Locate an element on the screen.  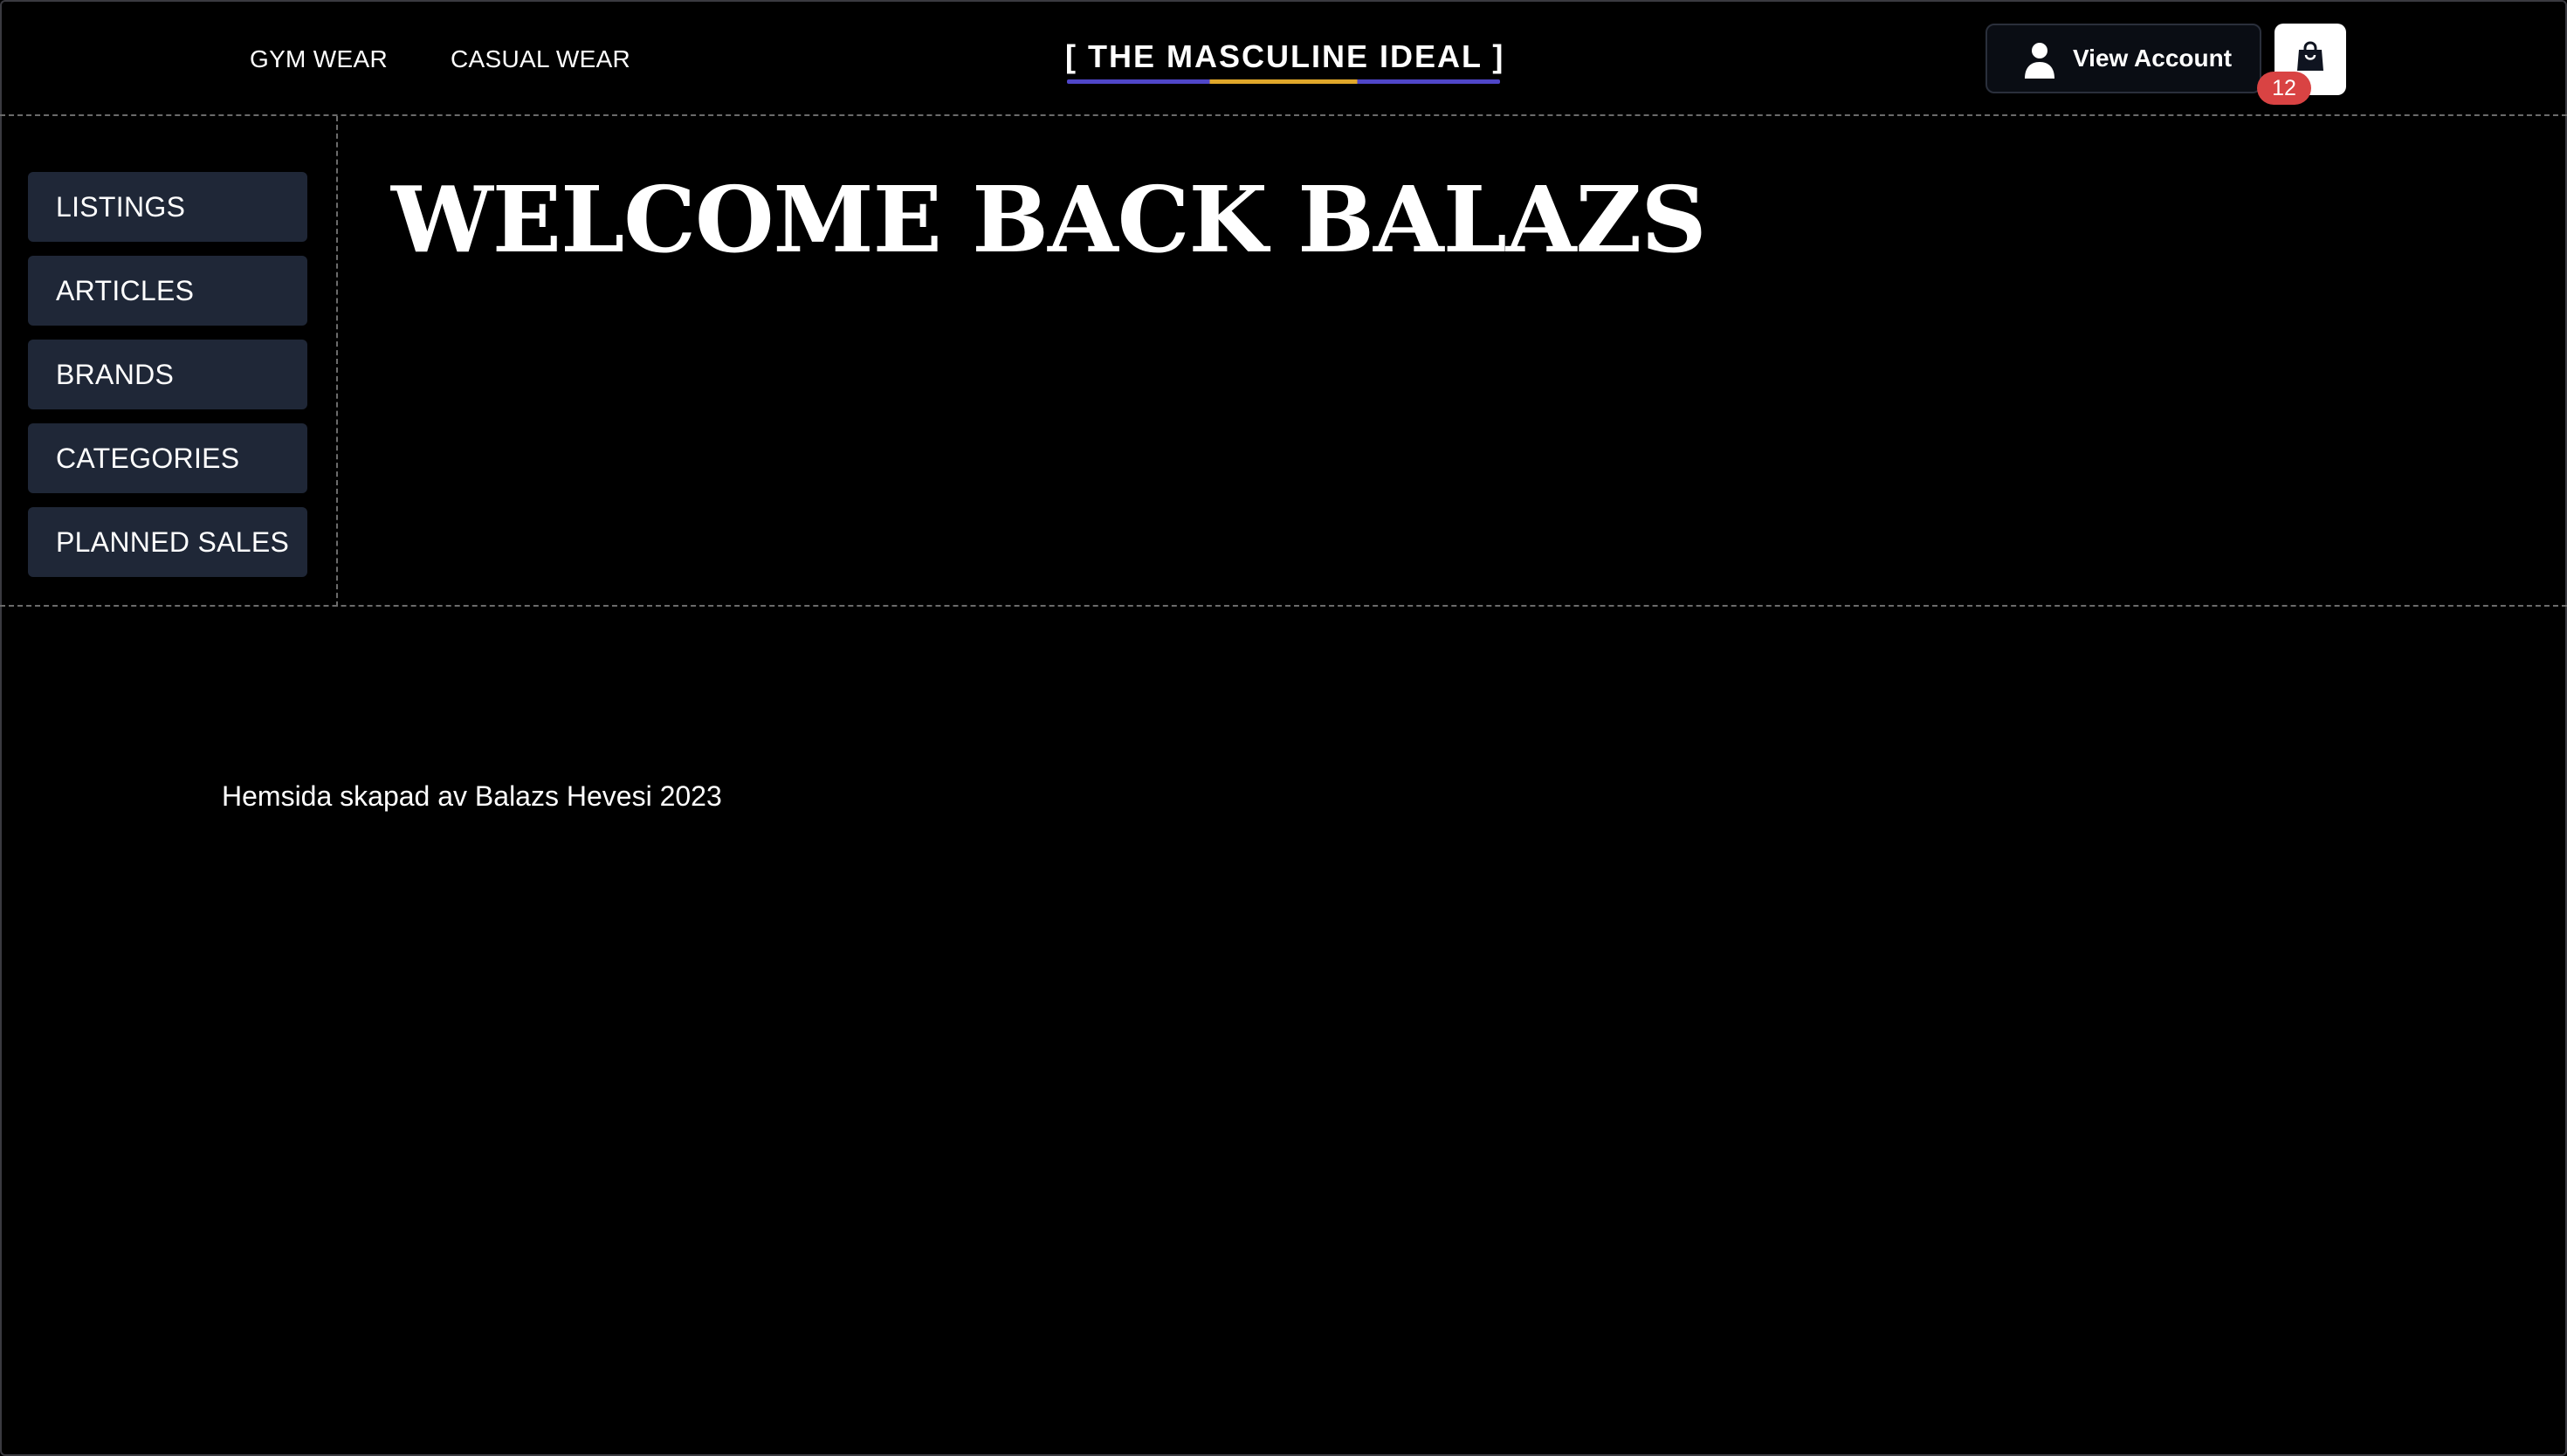
view-account-label: View Account is located at coordinates (2153, 58).